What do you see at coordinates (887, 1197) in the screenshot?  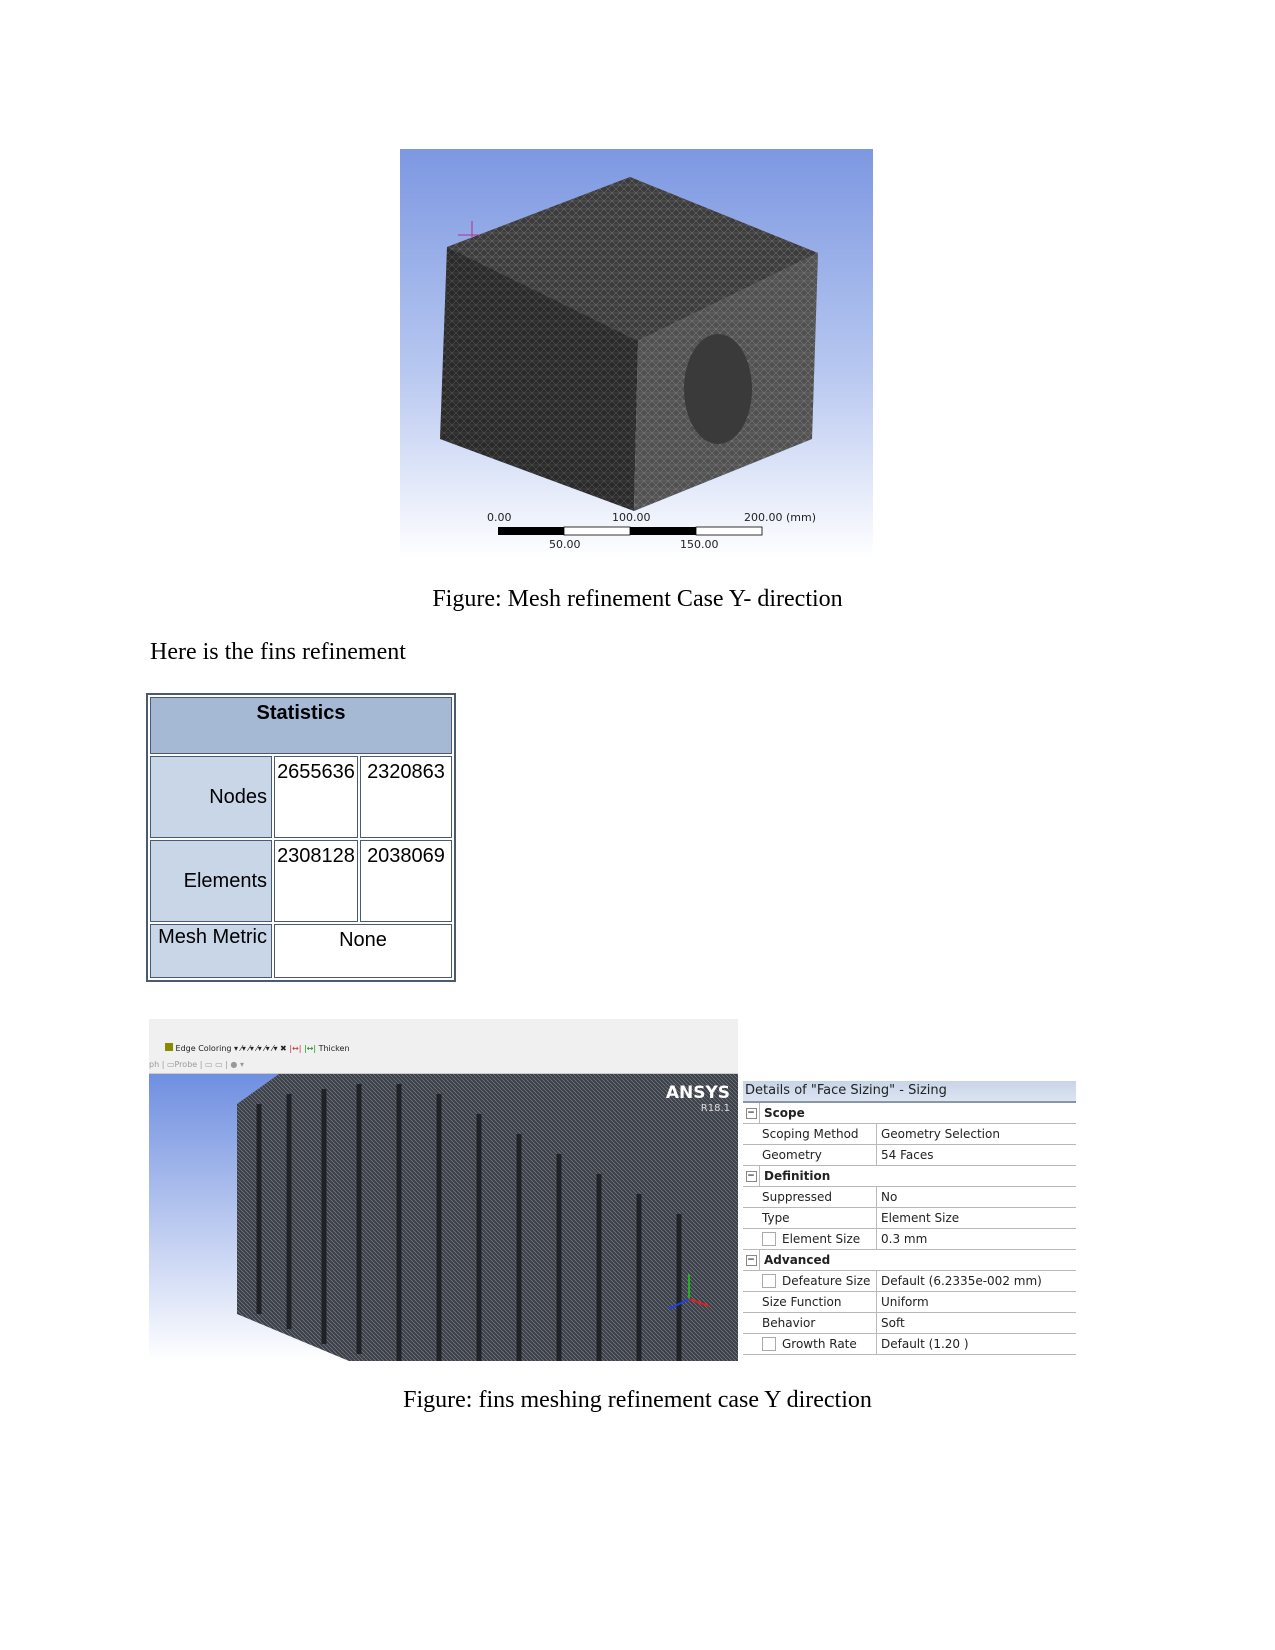 I see `detail-value: No` at bounding box center [887, 1197].